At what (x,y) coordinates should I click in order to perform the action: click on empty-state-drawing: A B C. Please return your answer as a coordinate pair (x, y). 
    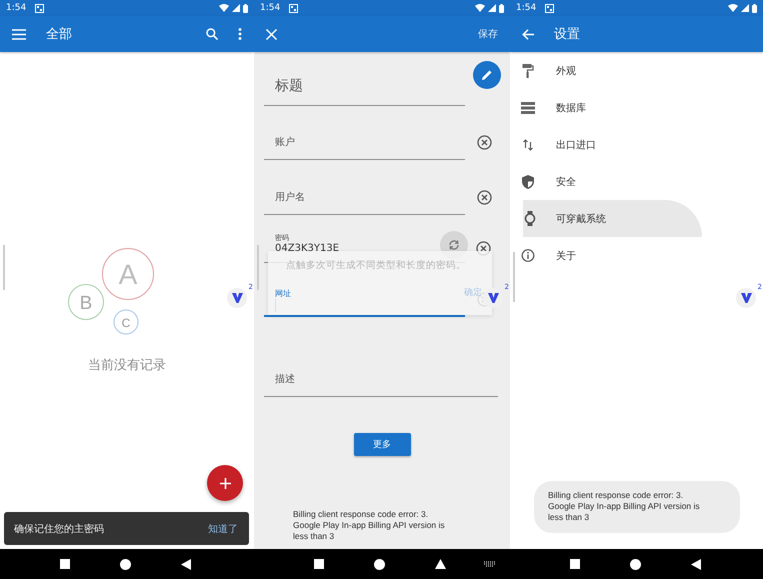
    Looking at the image, I should click on (126, 294).